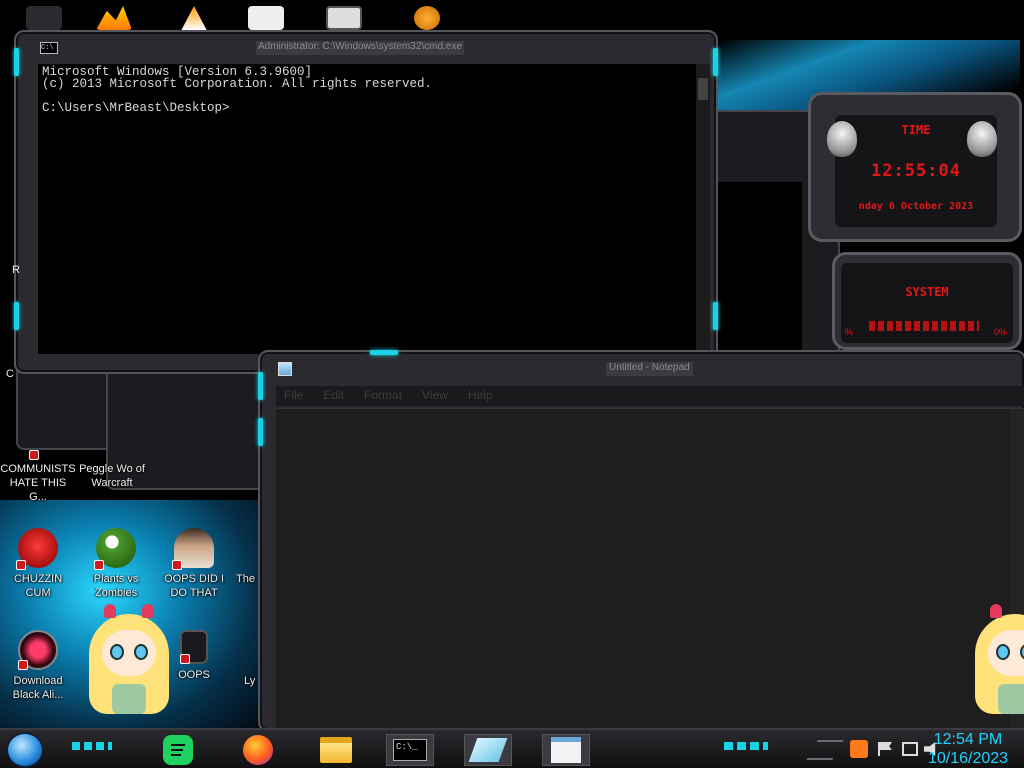  Describe the element at coordinates (746, 746) in the screenshot. I see `taskbar-accent` at that location.